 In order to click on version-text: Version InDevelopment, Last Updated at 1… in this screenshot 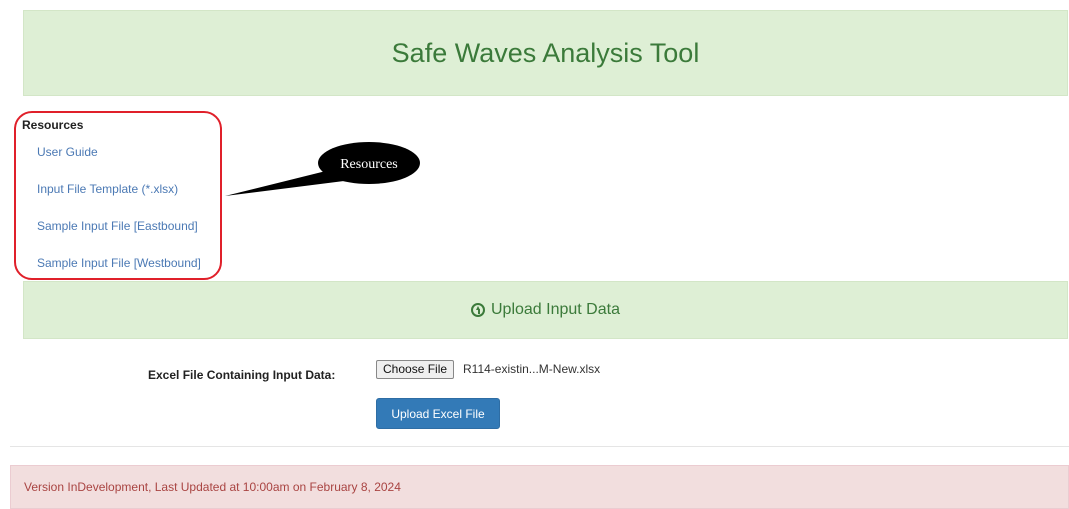, I will do `click(212, 487)`.